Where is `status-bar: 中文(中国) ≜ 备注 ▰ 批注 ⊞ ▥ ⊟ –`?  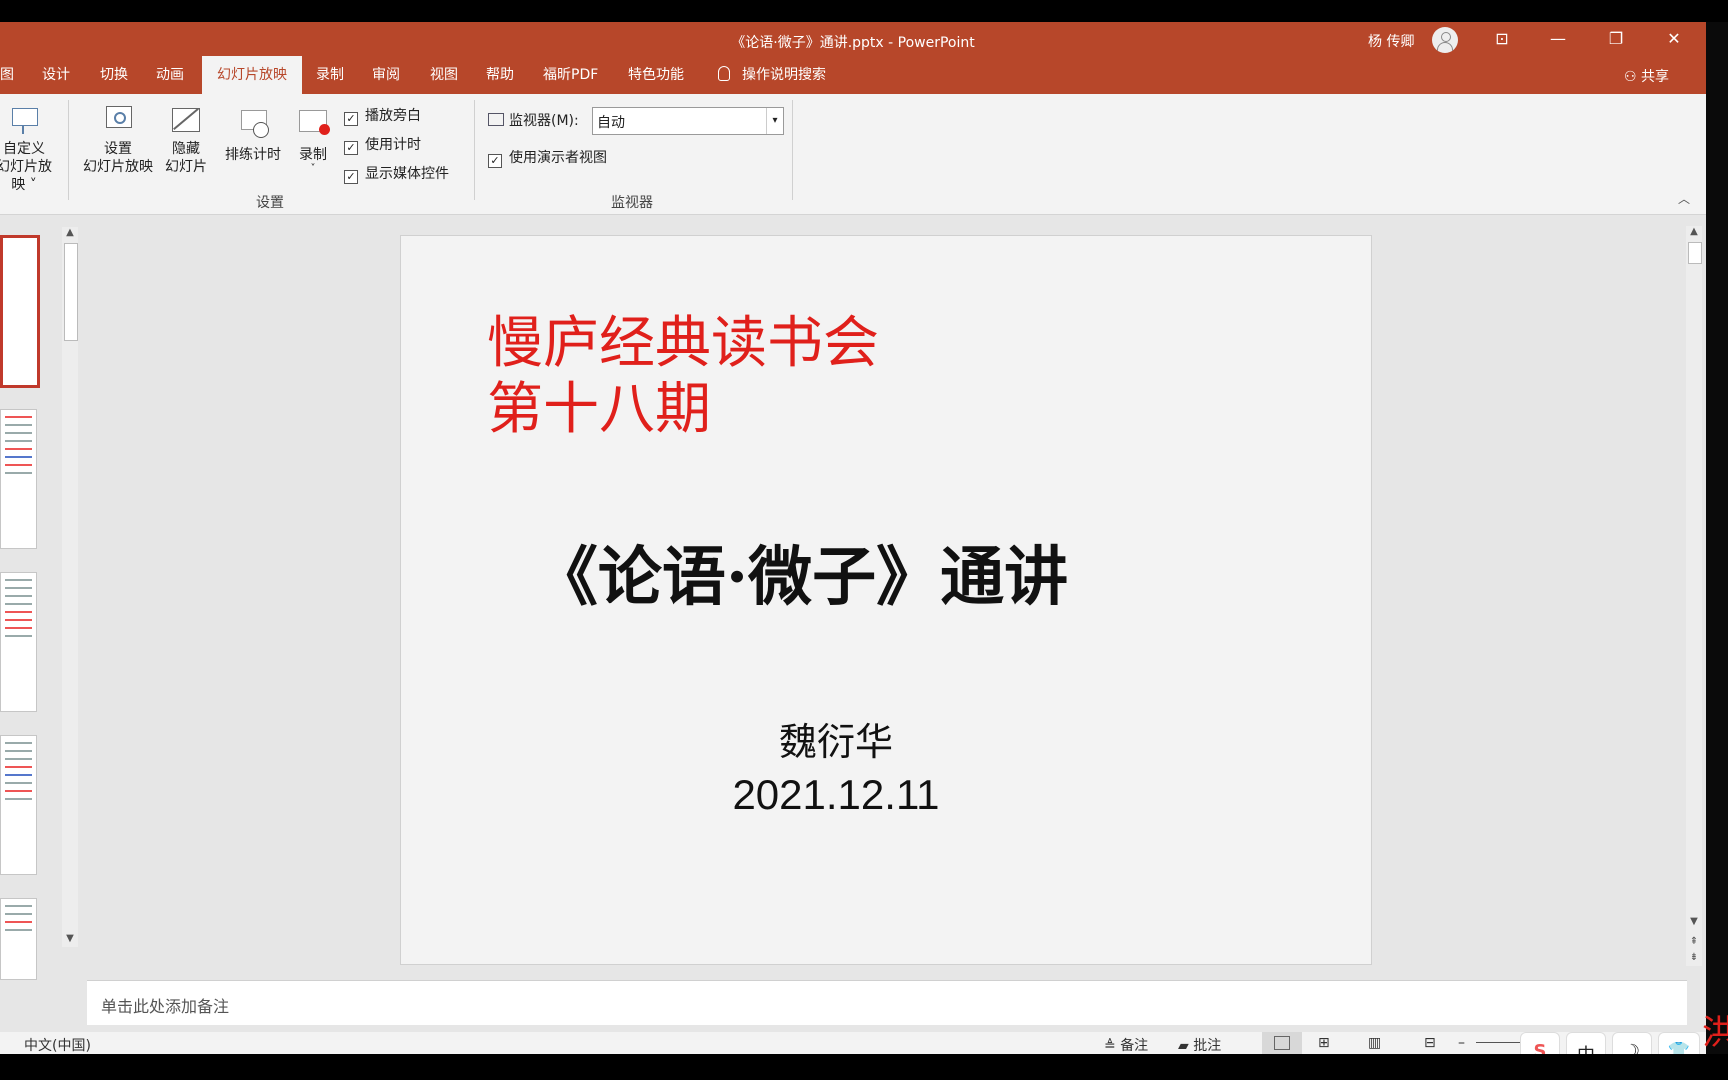
status-bar: 中文(中国) ≜ 备注 ▰ 批注 ⊞ ▥ ⊟ – is located at coordinates (853, 1043).